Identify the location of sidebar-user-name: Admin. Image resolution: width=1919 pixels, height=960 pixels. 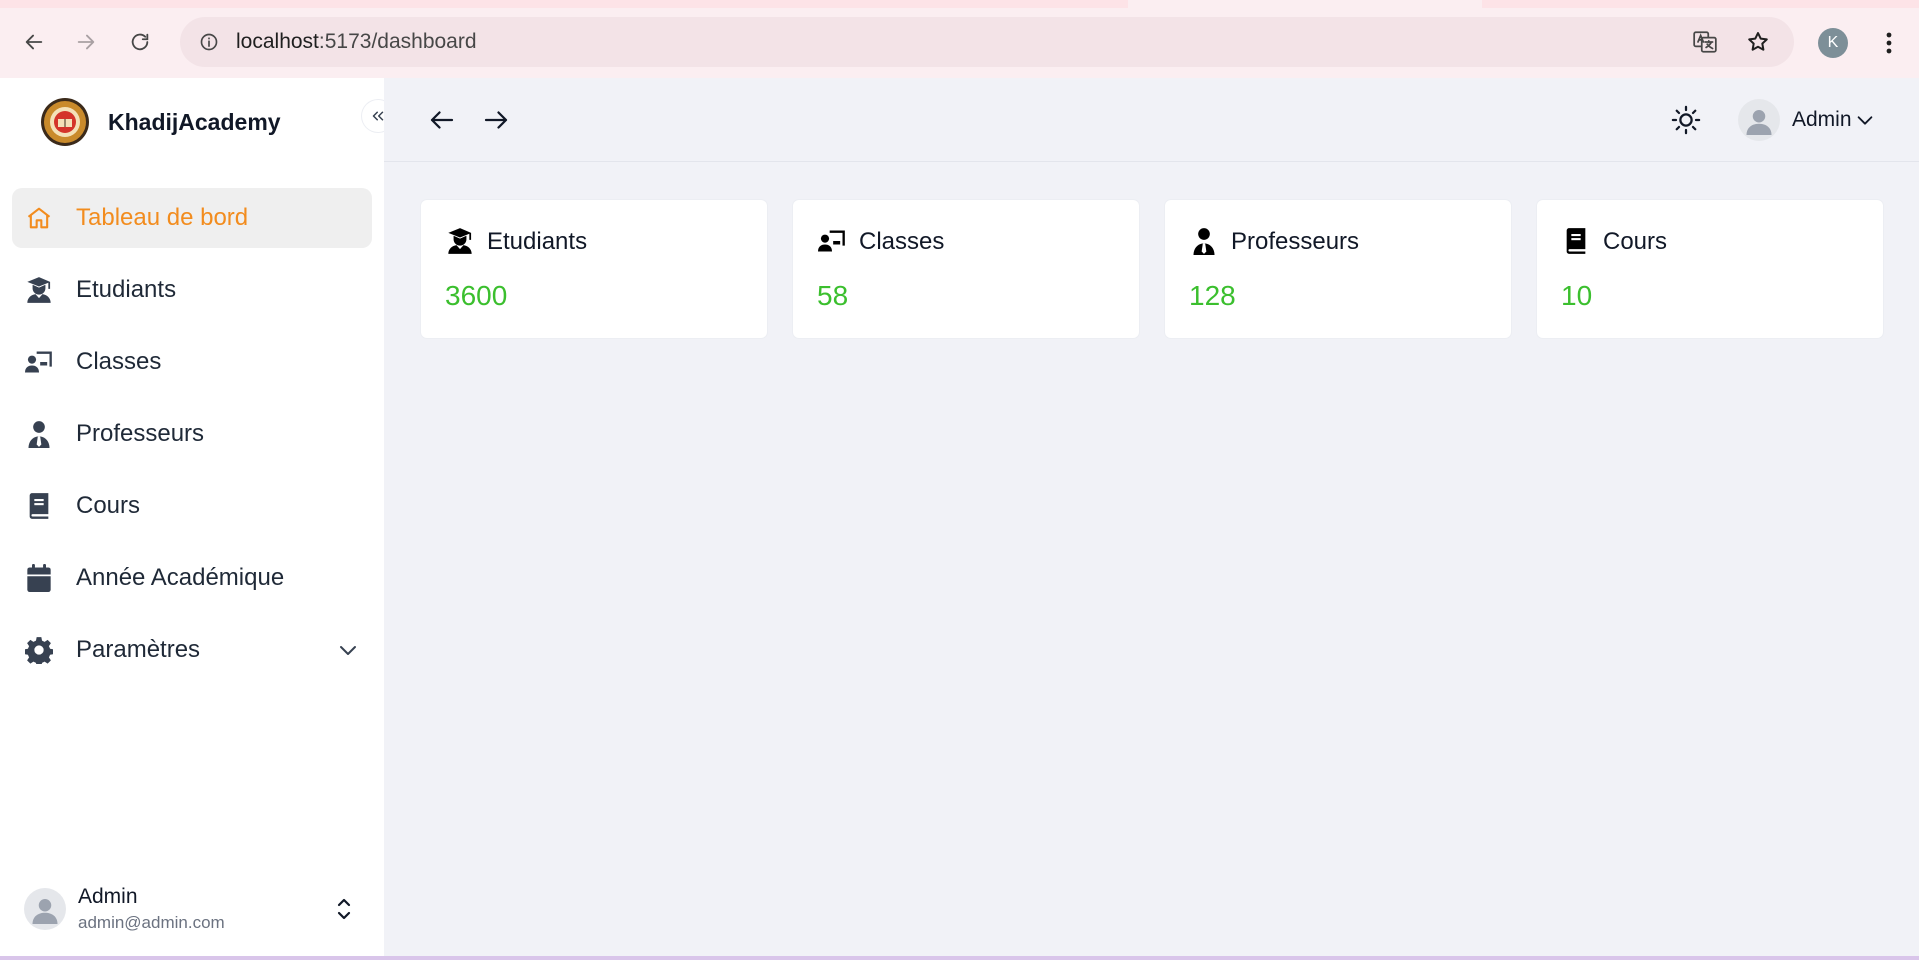
(108, 896).